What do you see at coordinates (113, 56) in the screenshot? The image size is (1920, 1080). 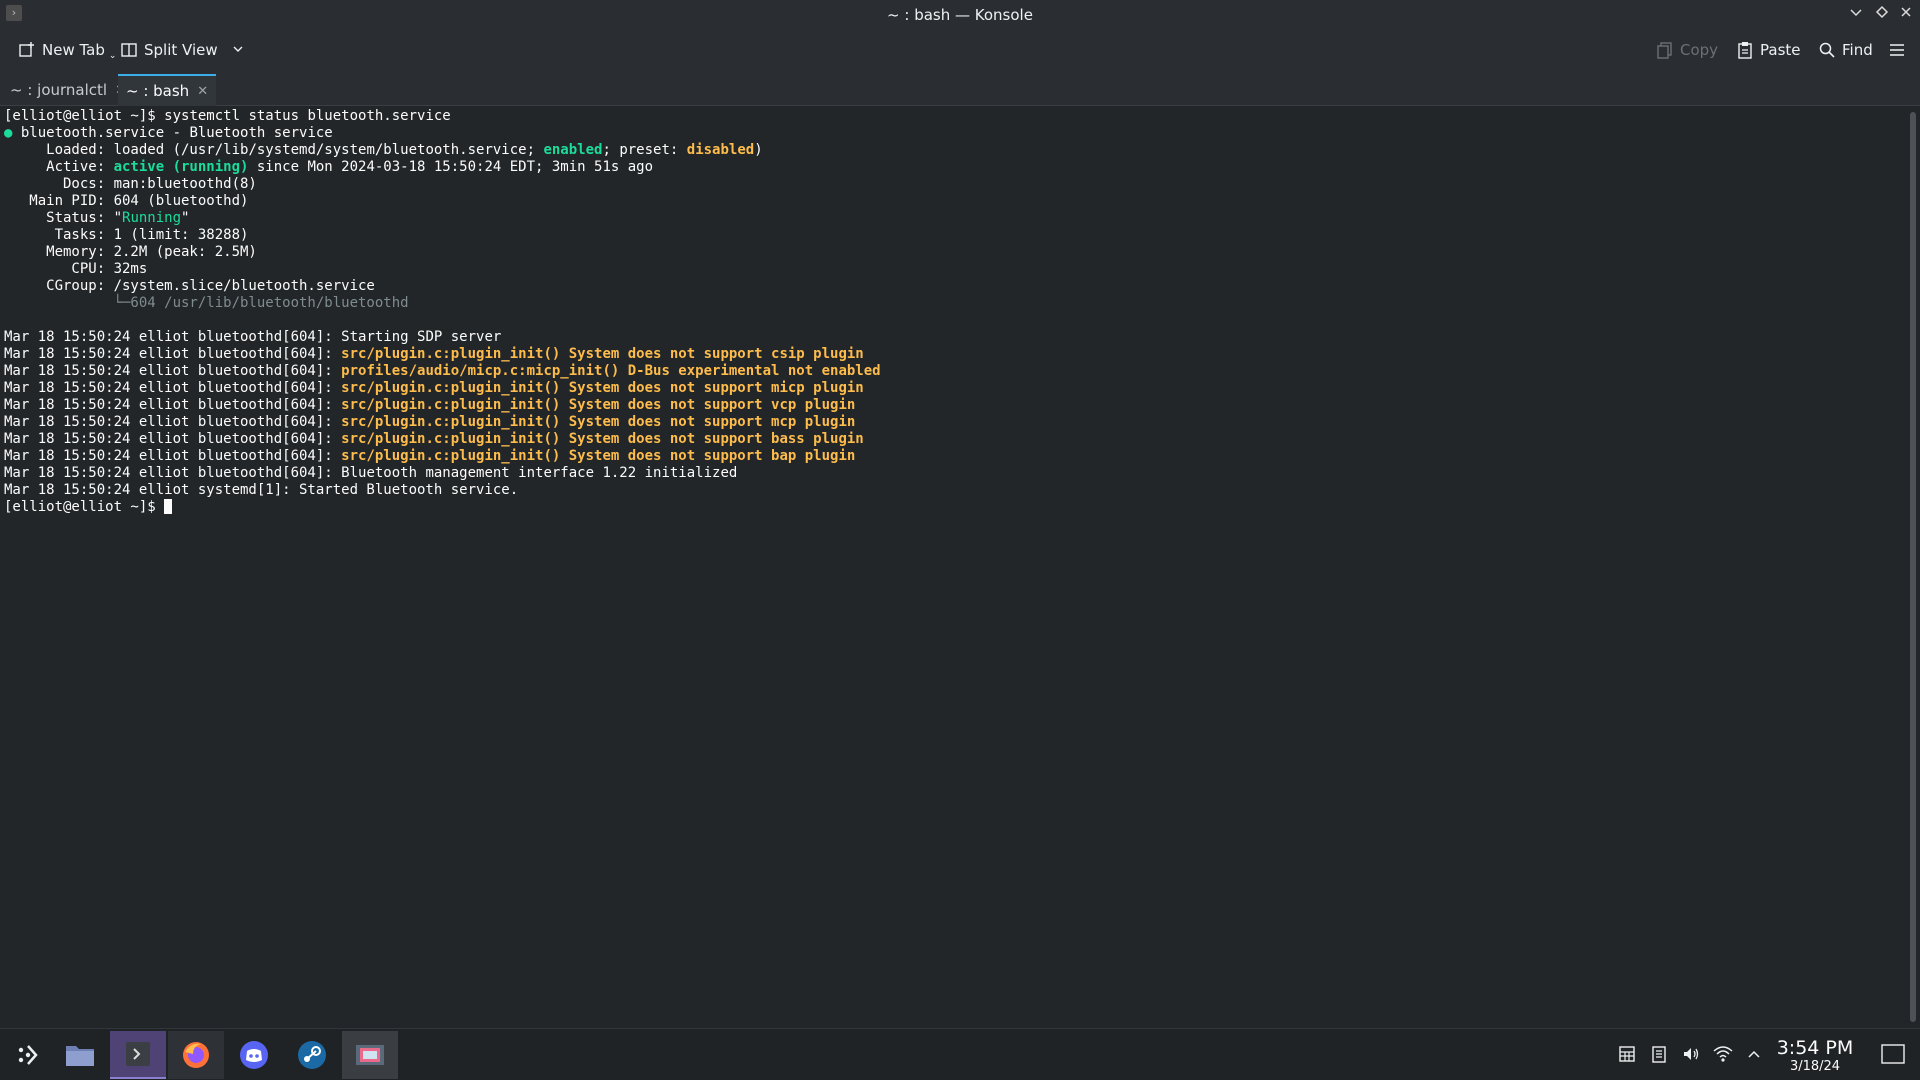 I see `new-tab-menu-indicator: ⌄` at bounding box center [113, 56].